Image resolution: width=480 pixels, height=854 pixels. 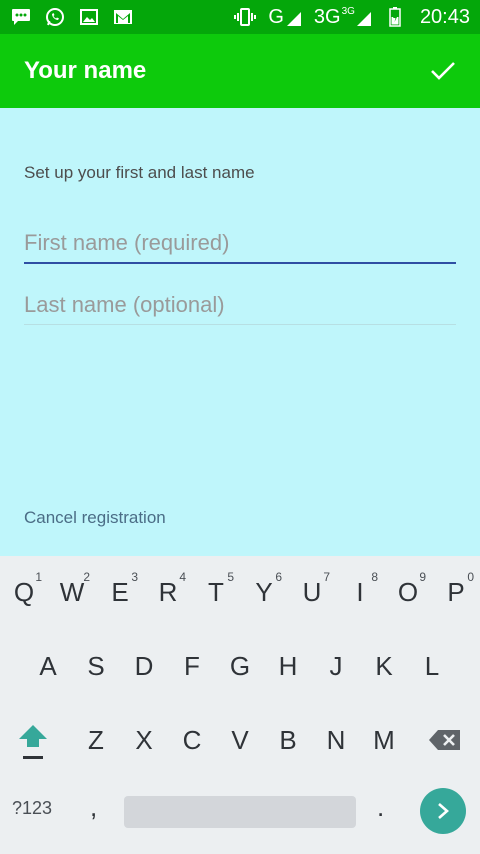 I want to click on backspace-icon, so click(x=444, y=740).